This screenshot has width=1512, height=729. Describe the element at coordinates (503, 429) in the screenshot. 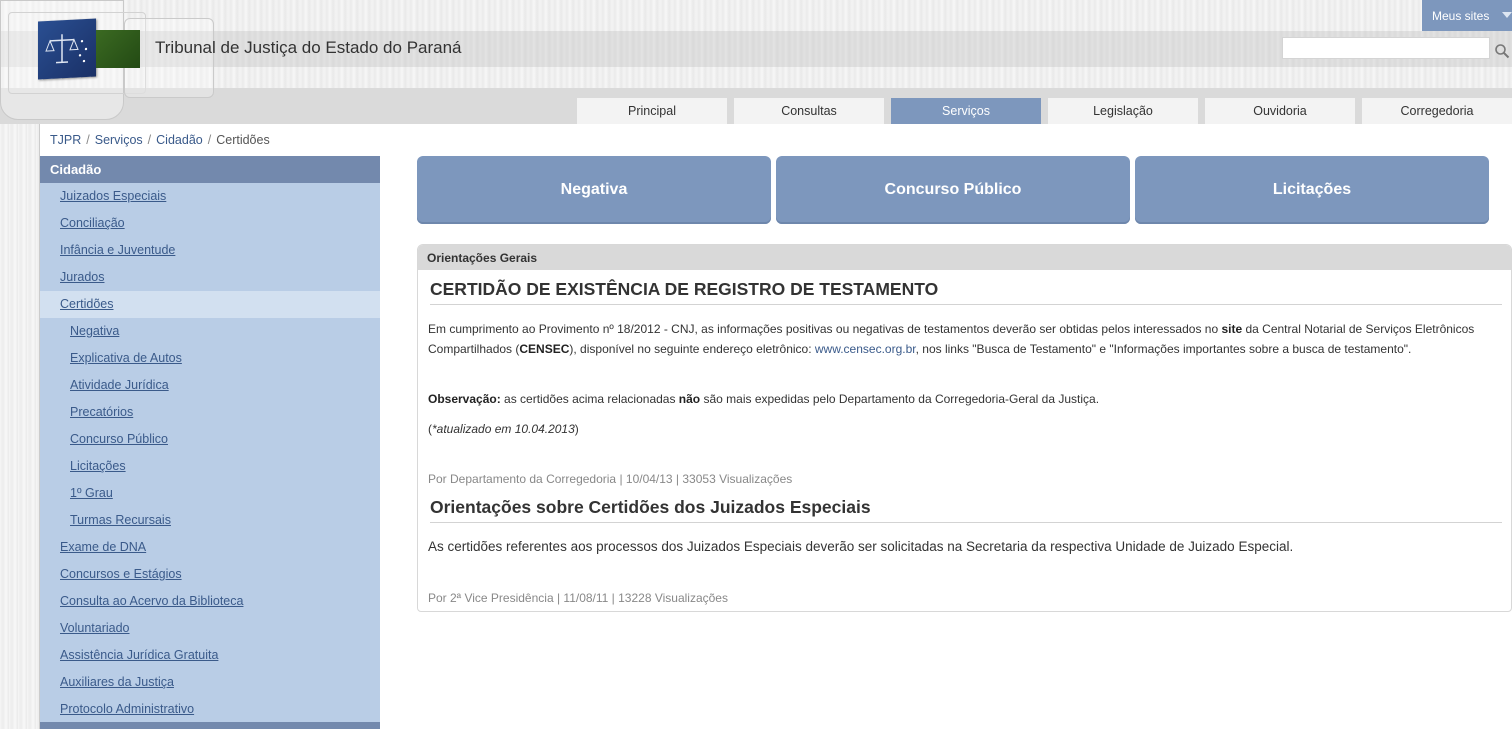

I see `updated-date: *atualizado em 10.04.2013` at that location.